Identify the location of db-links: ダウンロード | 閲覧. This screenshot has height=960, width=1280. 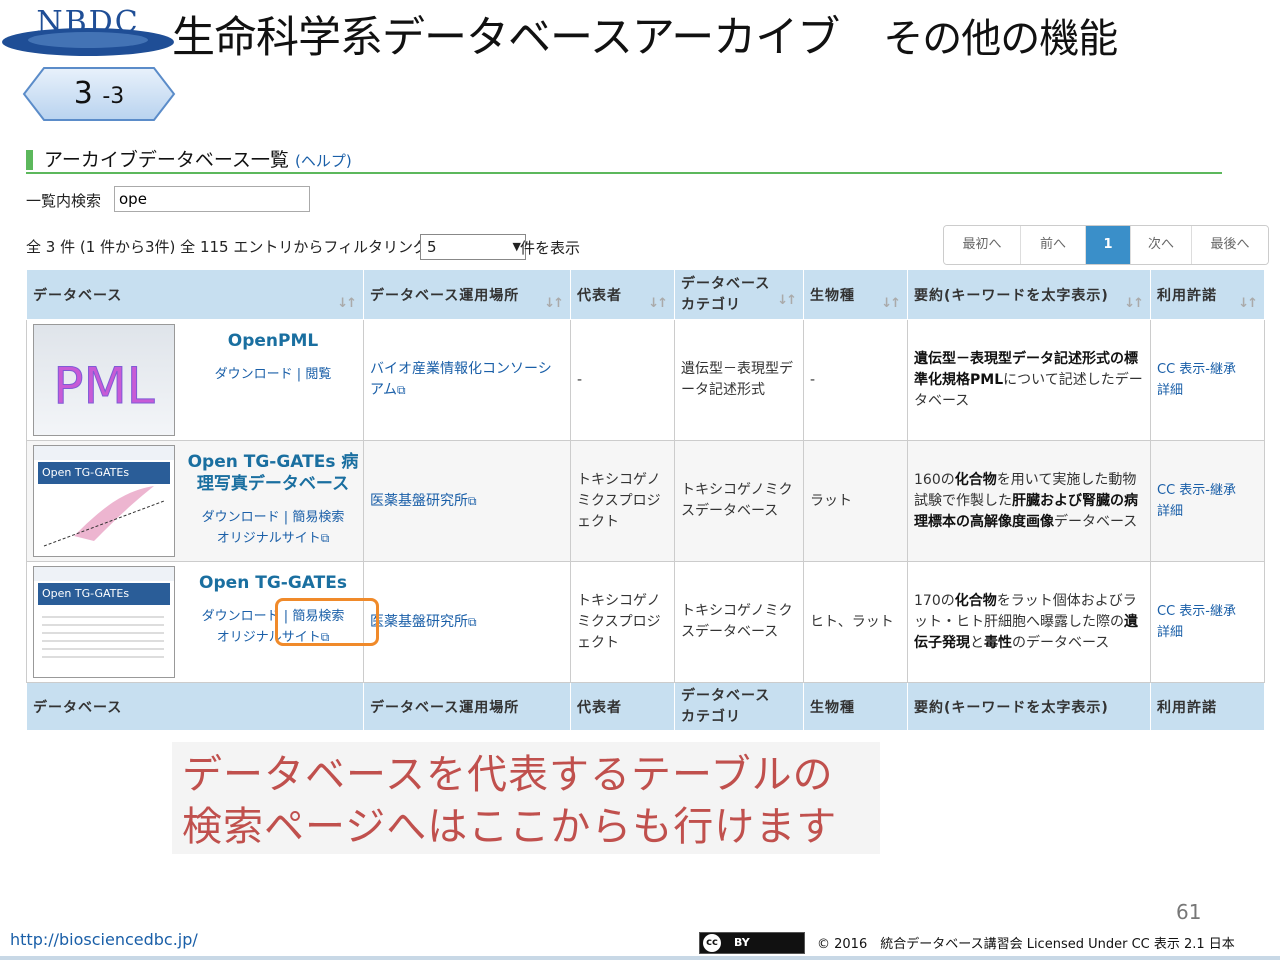
(273, 374).